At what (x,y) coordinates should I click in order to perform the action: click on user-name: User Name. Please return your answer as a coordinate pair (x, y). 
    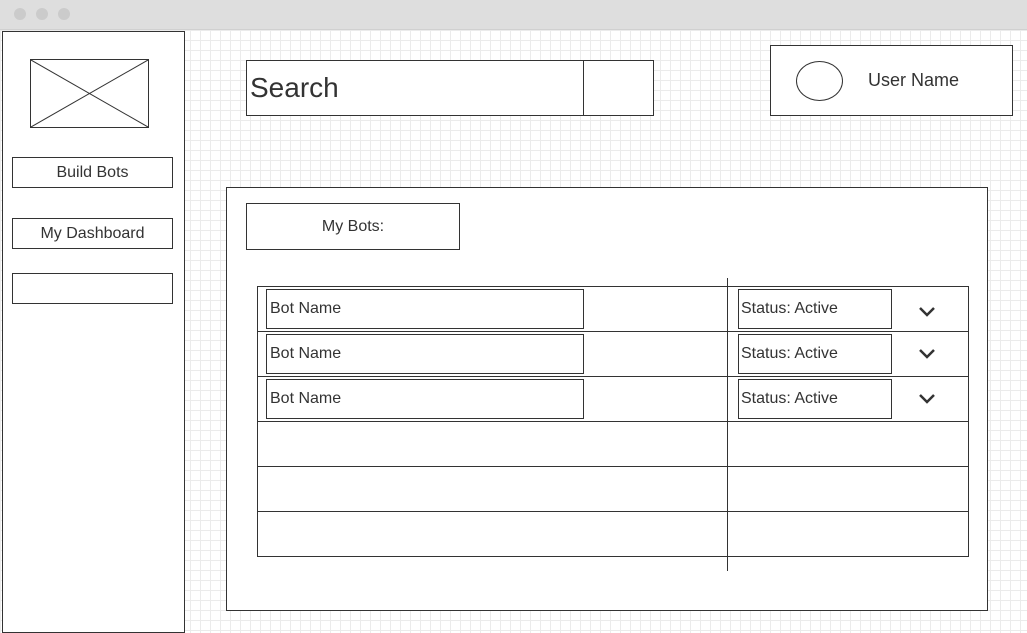
    Looking at the image, I should click on (914, 80).